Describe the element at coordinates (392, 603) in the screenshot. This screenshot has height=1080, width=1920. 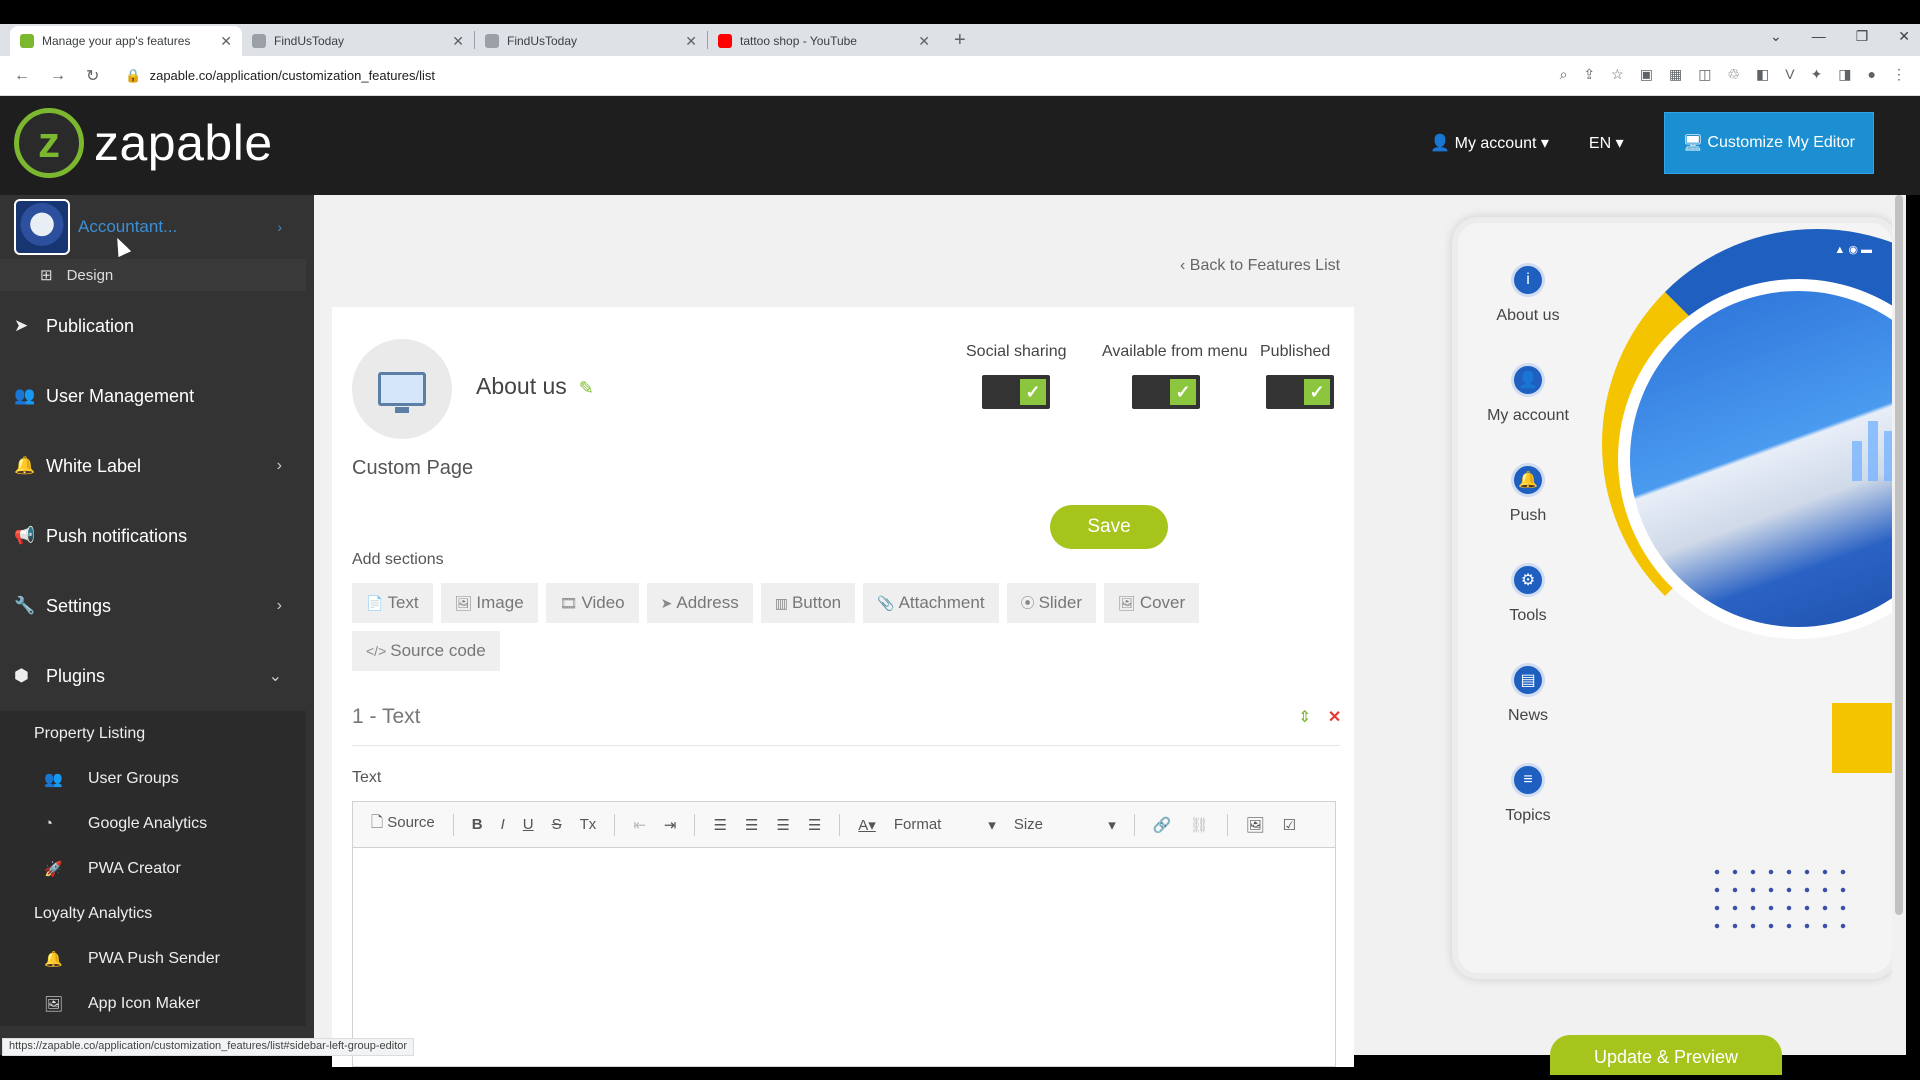
I see `add-text-section-button: 📄 Text` at that location.